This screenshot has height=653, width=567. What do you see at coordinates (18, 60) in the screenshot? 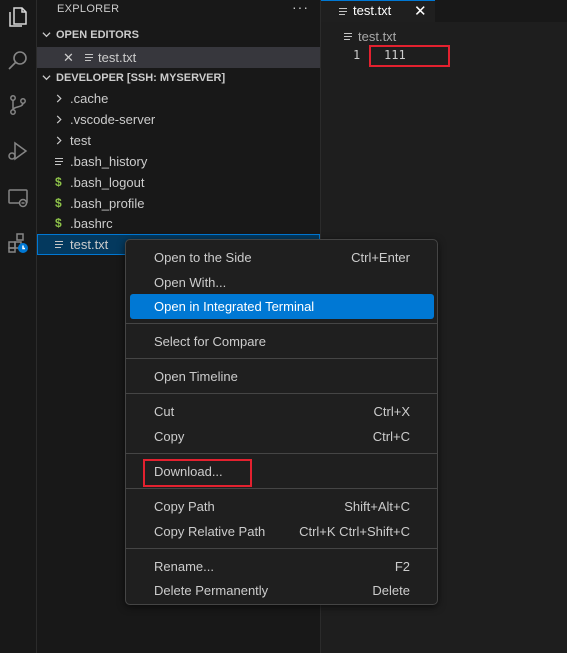
I see `search-icon` at bounding box center [18, 60].